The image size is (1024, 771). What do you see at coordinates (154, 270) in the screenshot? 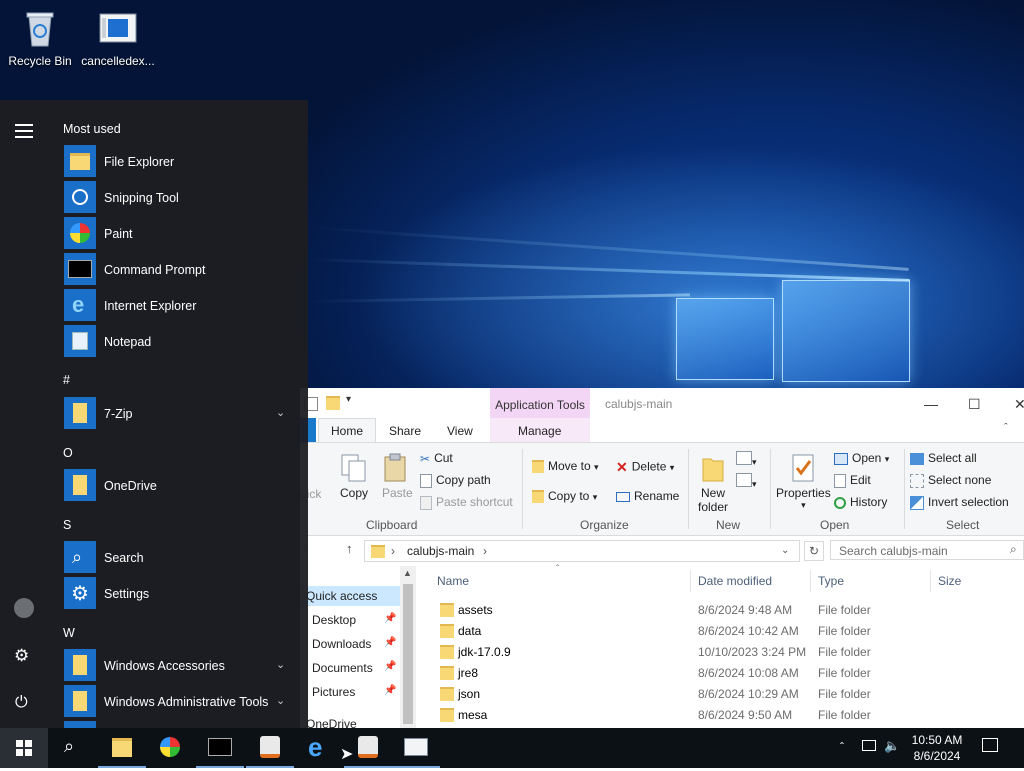
I see `start-item-command-prompt: Command Prompt` at bounding box center [154, 270].